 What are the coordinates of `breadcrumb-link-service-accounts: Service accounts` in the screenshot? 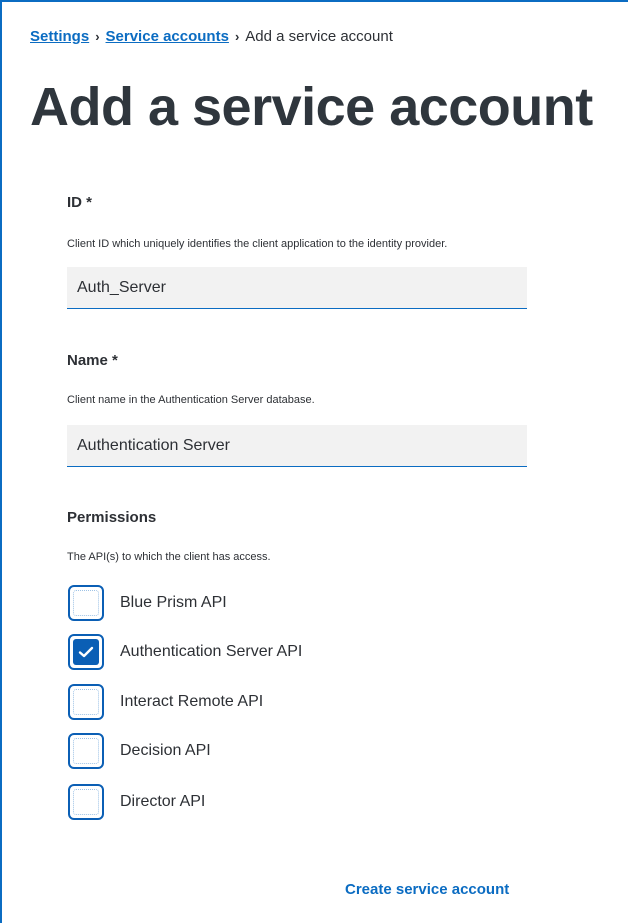 It's located at (167, 36).